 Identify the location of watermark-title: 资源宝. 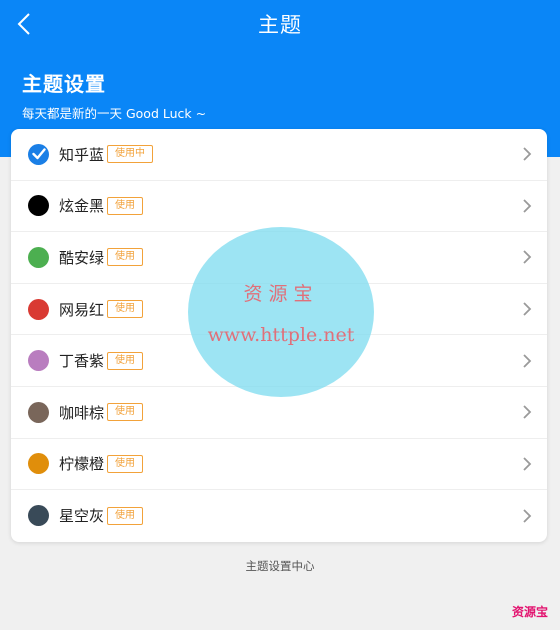
(281, 293).